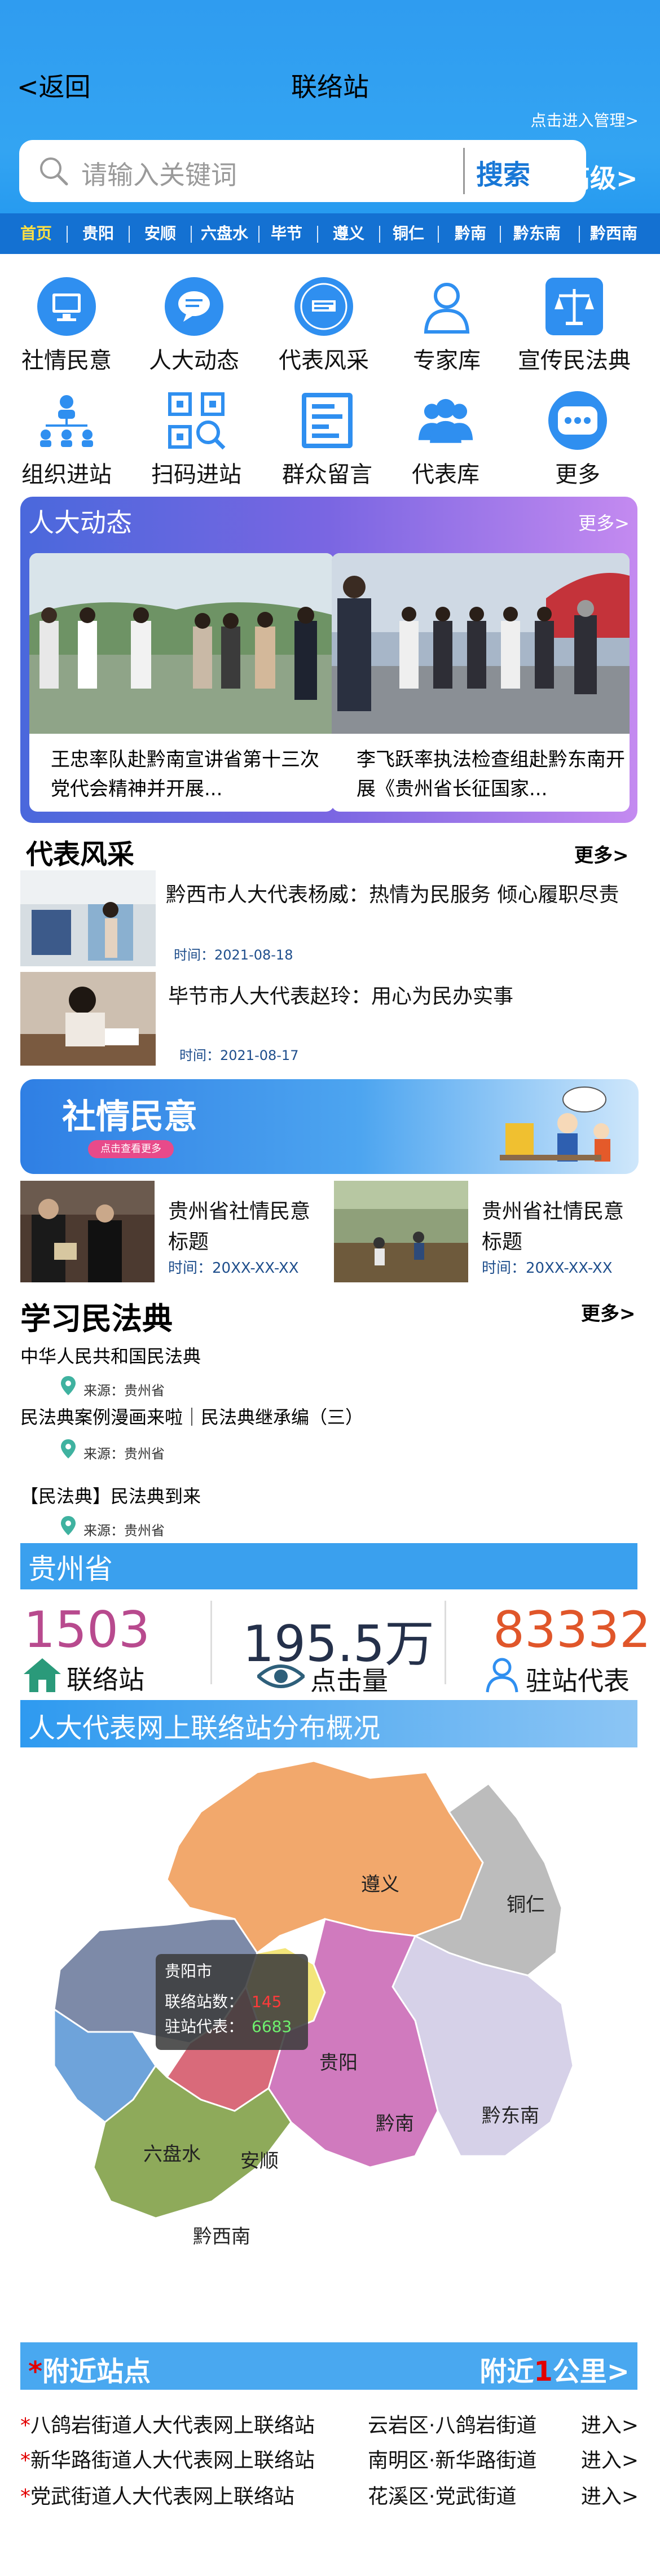  I want to click on news-photo, so click(181, 643).